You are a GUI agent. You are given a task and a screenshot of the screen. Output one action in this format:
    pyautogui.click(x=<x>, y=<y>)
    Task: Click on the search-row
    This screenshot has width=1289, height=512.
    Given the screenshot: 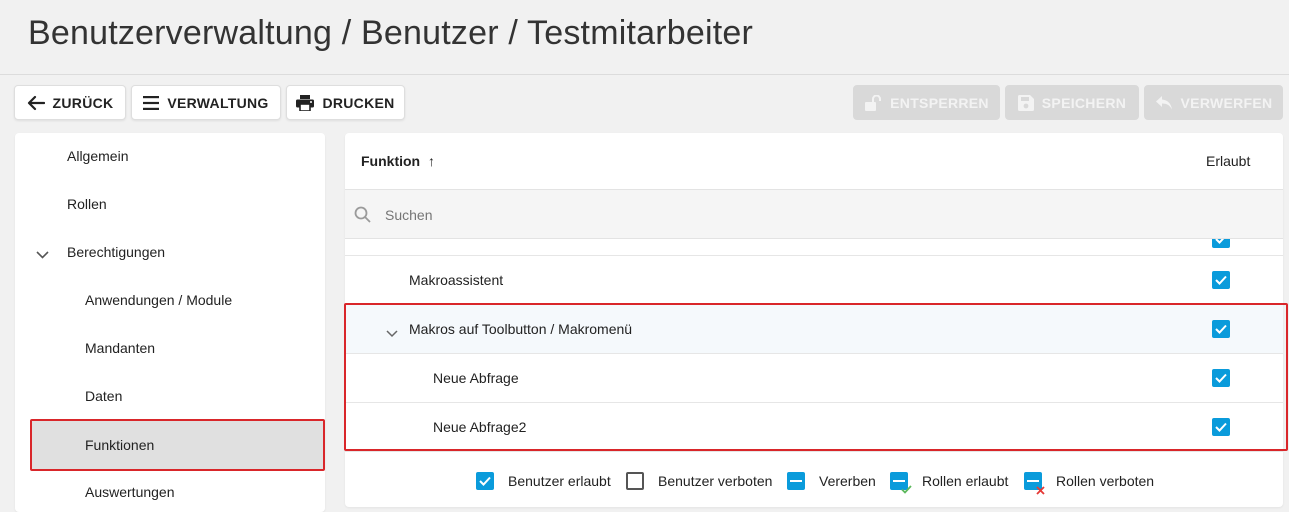 What is the action you would take?
    pyautogui.click(x=814, y=214)
    